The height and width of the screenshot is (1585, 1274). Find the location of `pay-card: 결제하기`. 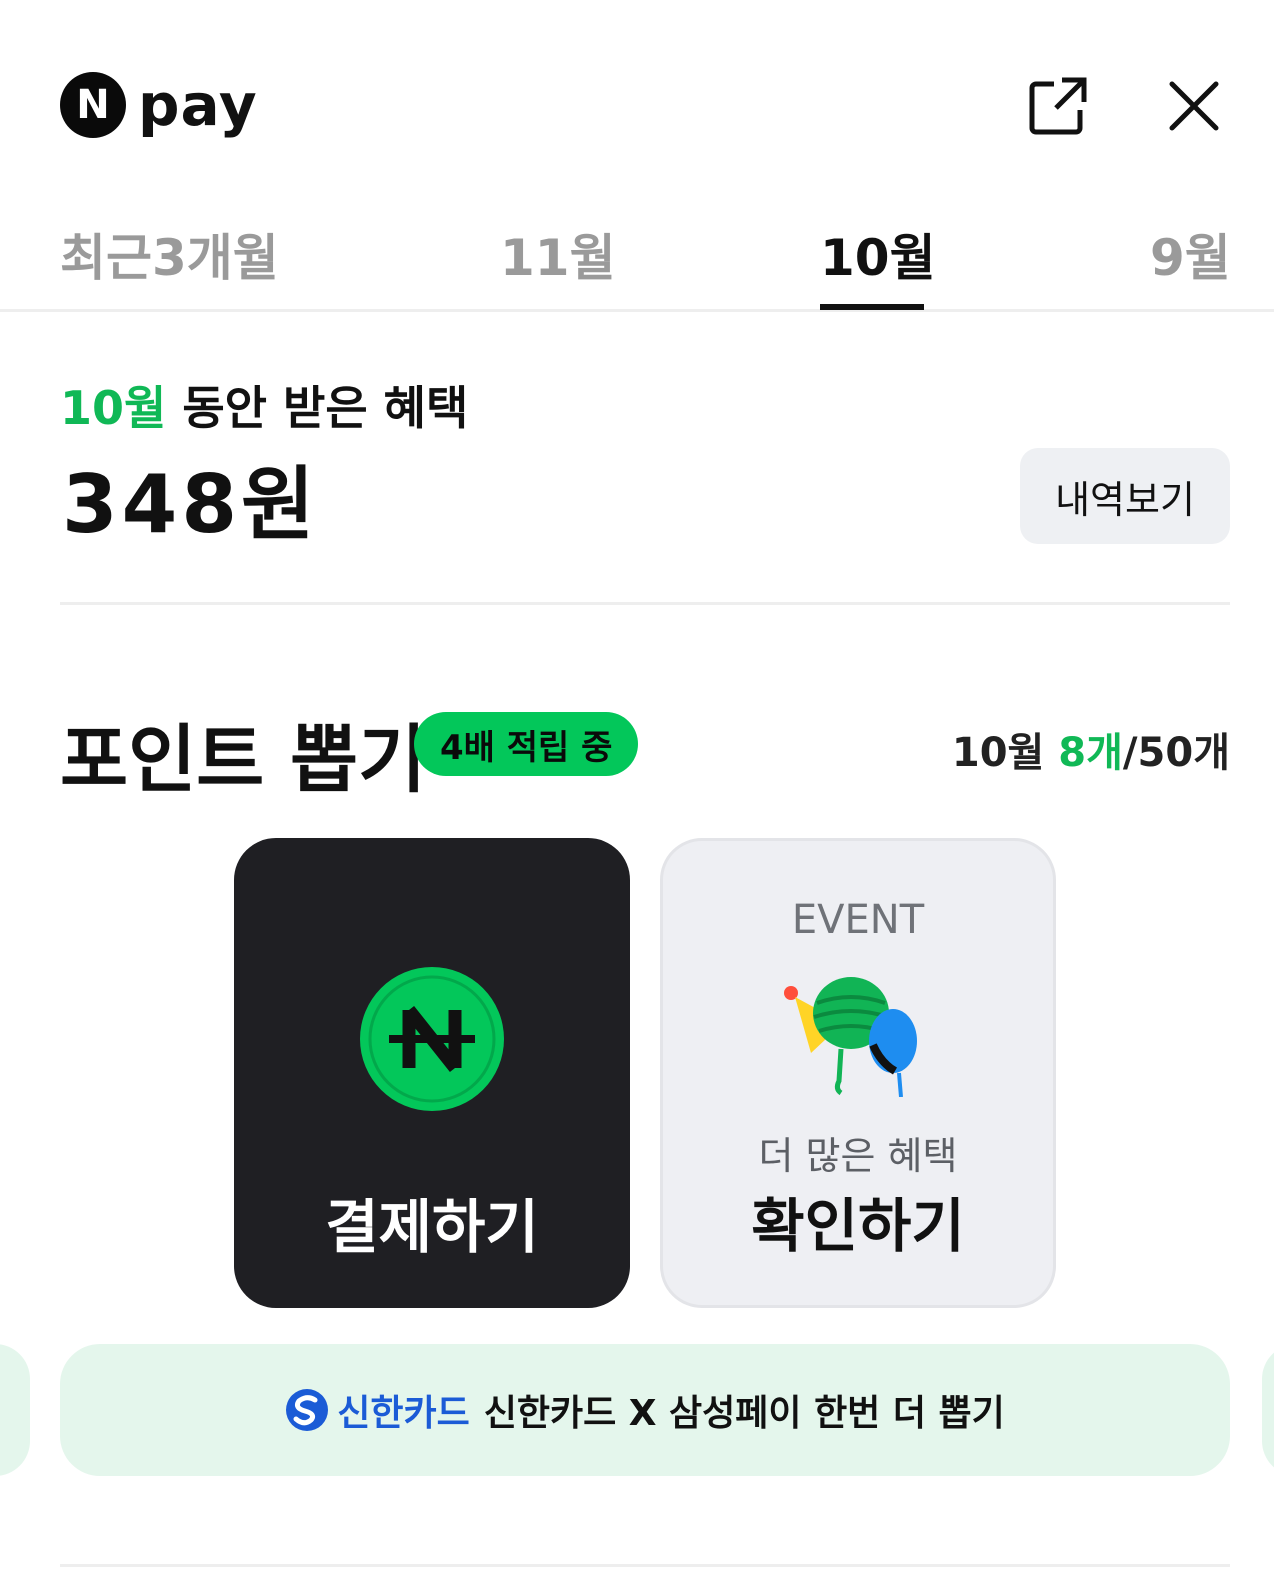

pay-card: 결제하기 is located at coordinates (432, 1073).